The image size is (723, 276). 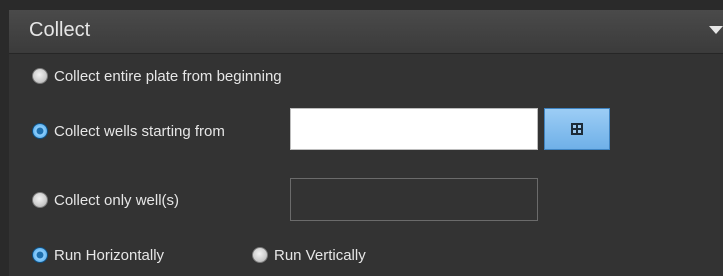 I want to click on radio-starting-from, so click(x=40, y=131).